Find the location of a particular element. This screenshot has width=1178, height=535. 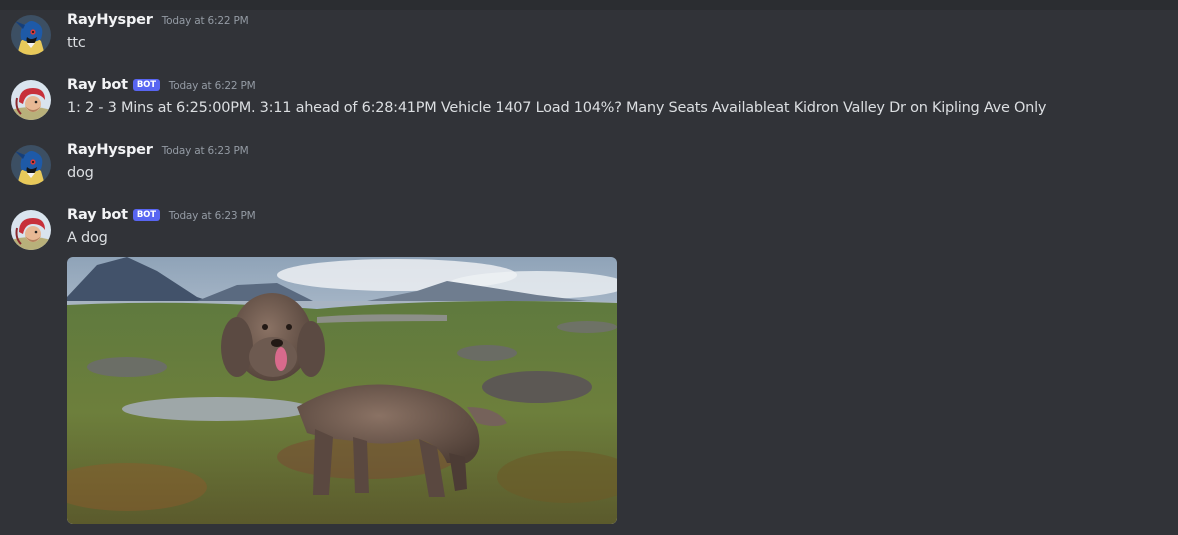

message-text: A dog is located at coordinates (87, 238).